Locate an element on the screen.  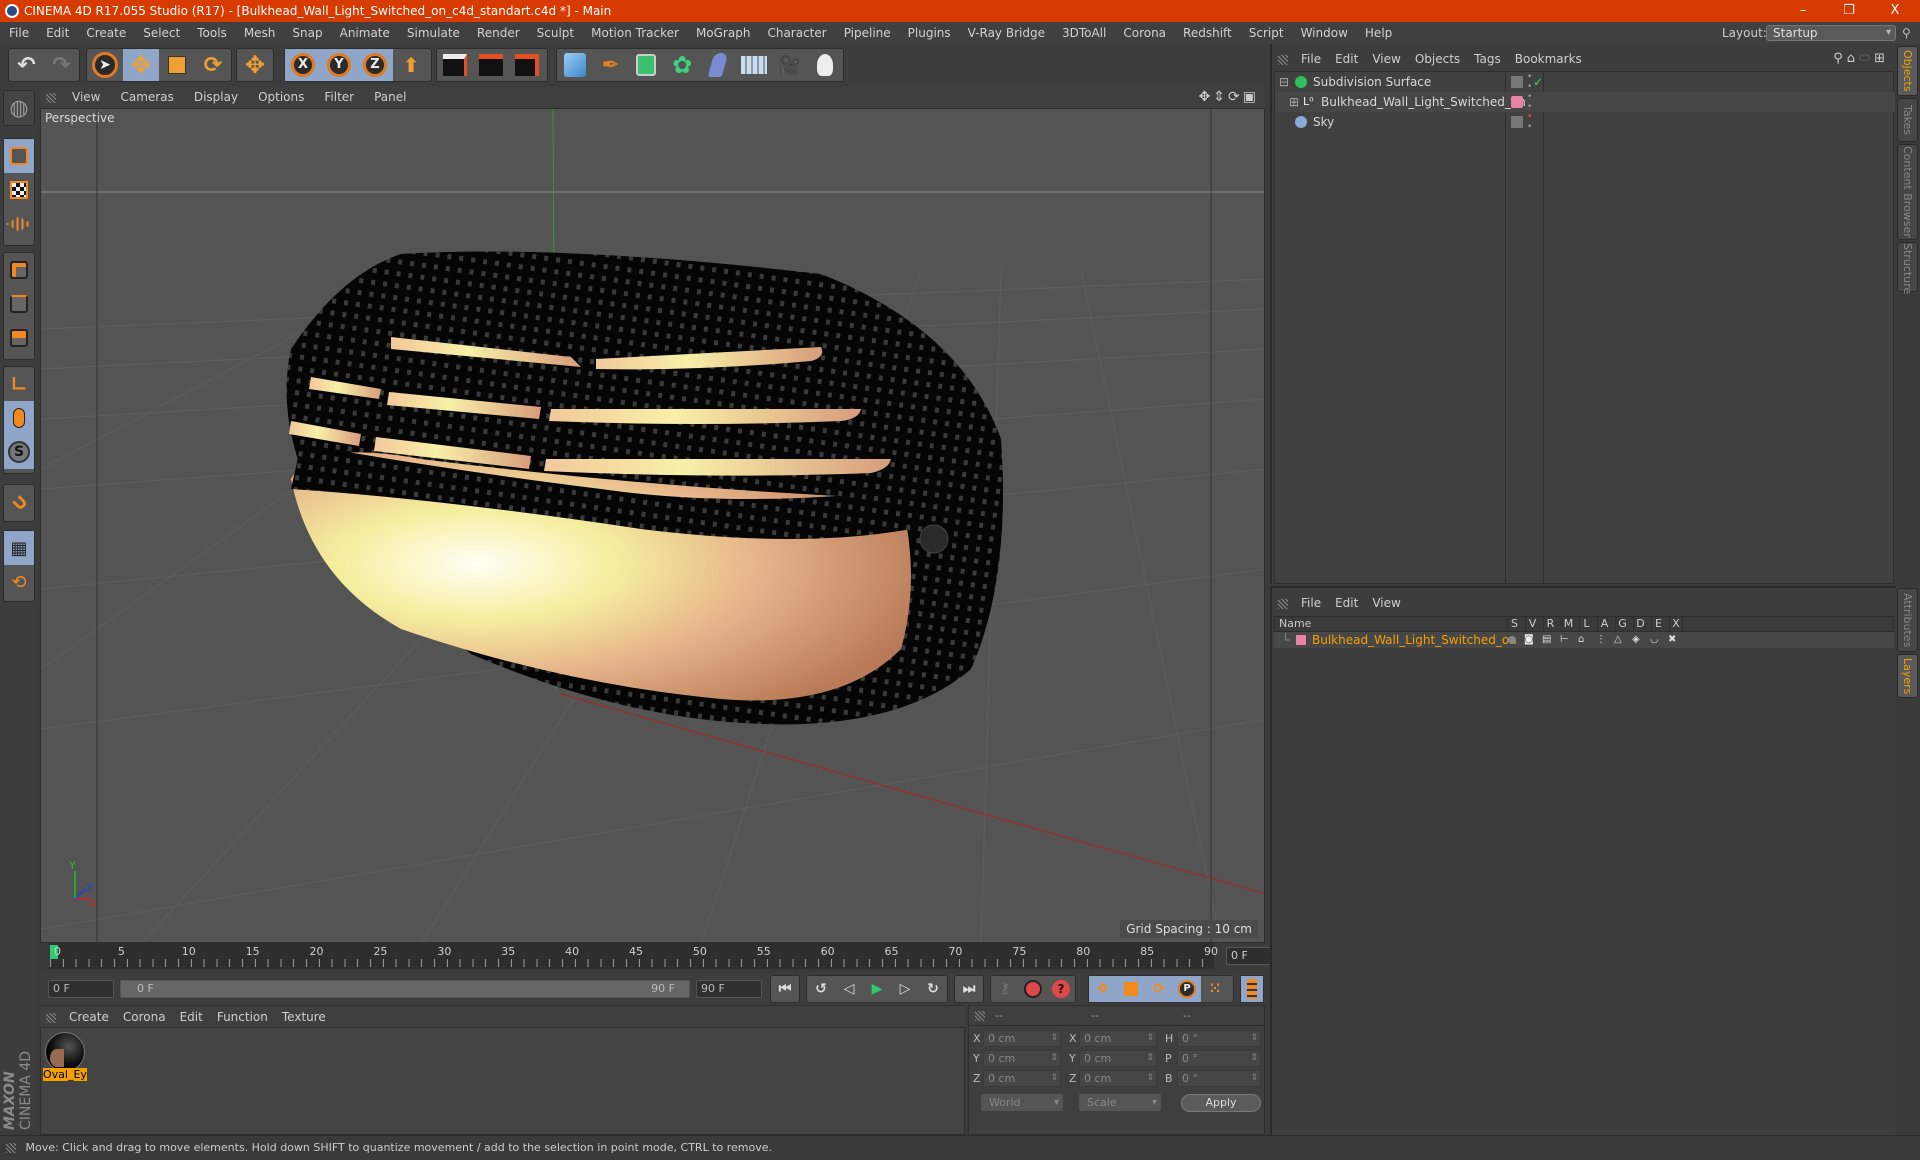
menu-mesh: Mesh is located at coordinates (259, 33).